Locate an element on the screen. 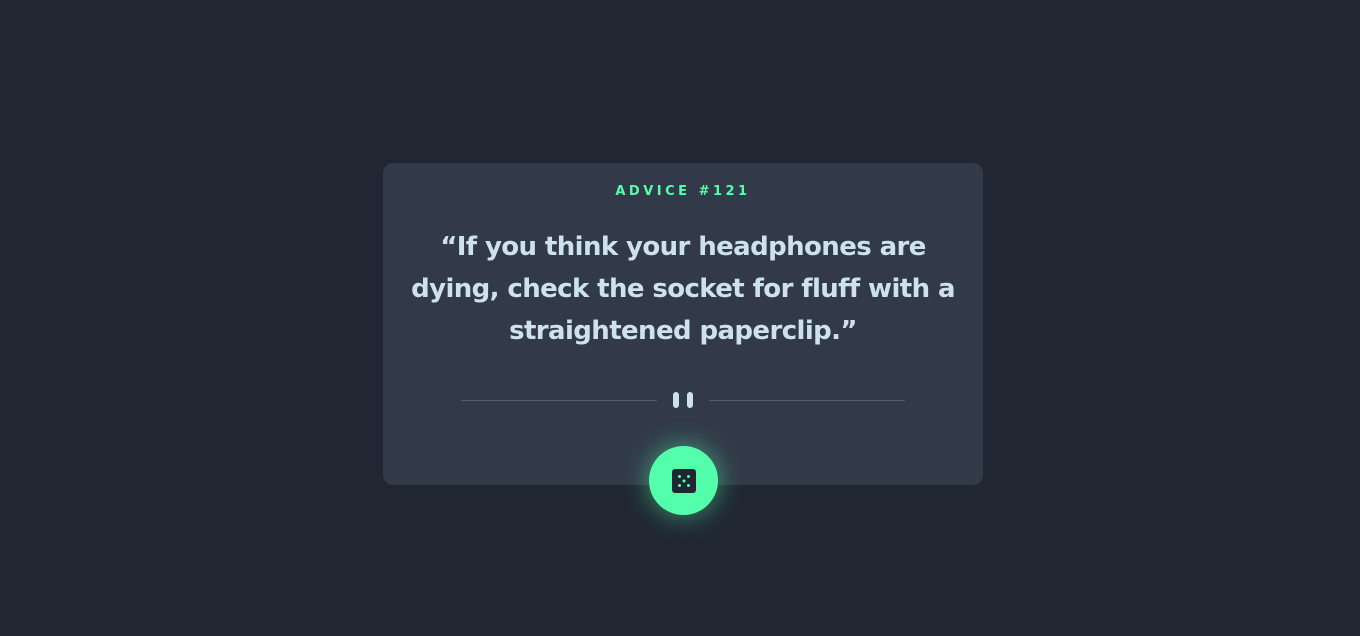  dice-icon is located at coordinates (683, 480).